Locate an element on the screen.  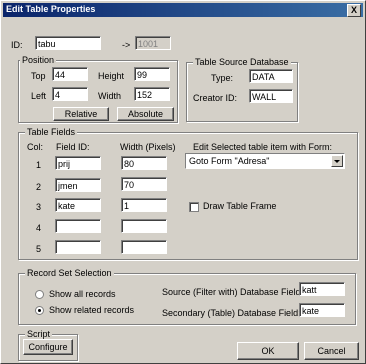
record-set-group-title: Record Set Selection is located at coordinates (69, 273).